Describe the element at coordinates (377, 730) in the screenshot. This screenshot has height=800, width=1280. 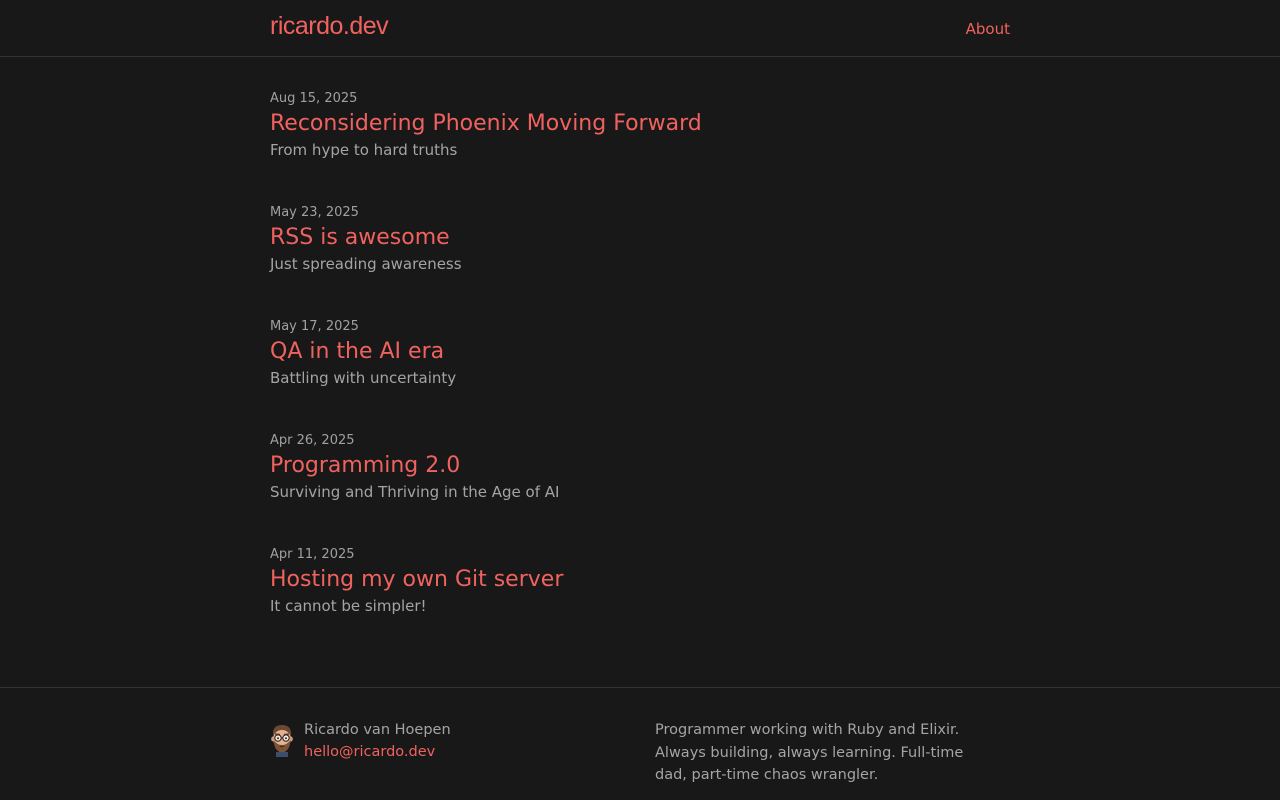
I see `author-name: Ricardo van Hoepen` at that location.